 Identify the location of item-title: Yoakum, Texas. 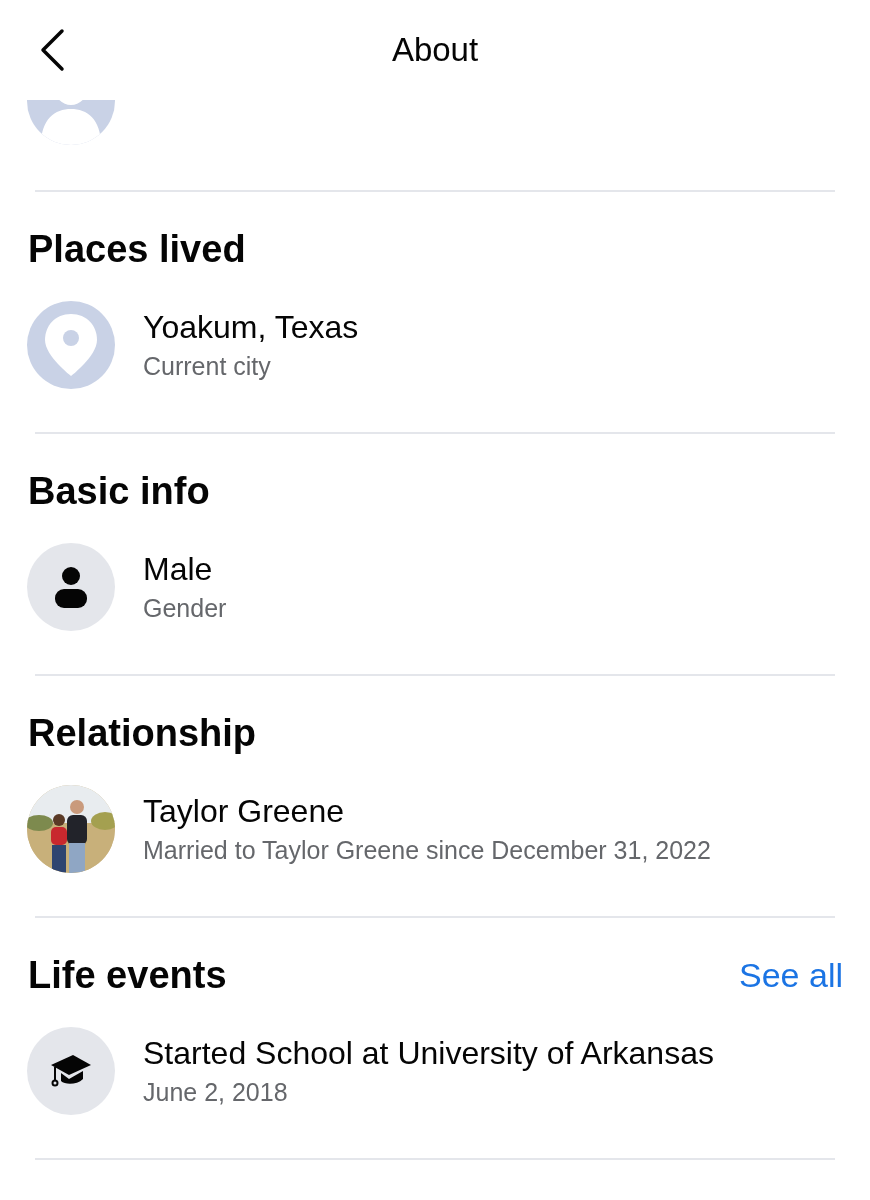
(251, 327).